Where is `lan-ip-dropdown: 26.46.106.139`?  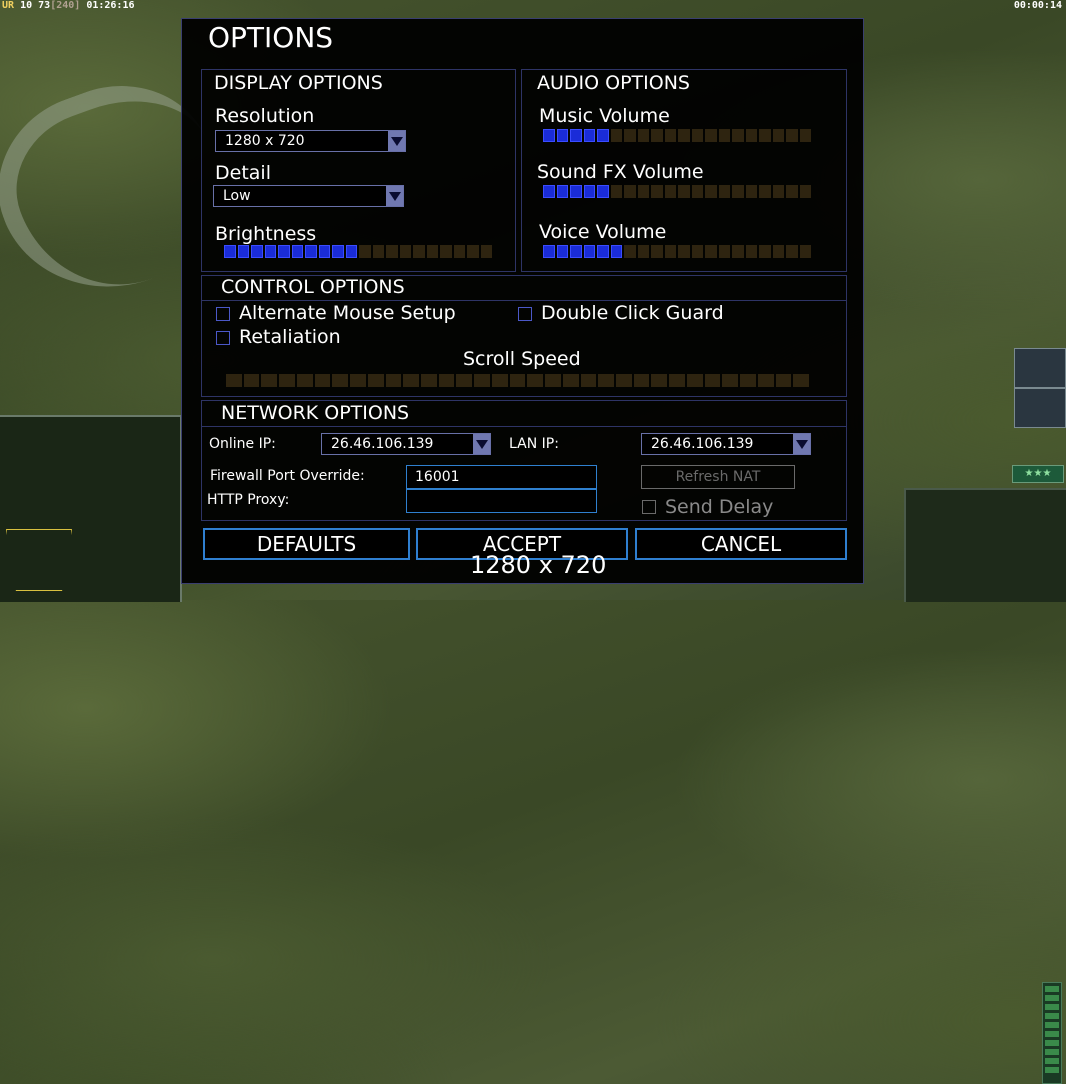
lan-ip-dropdown: 26.46.106.139 is located at coordinates (726, 444).